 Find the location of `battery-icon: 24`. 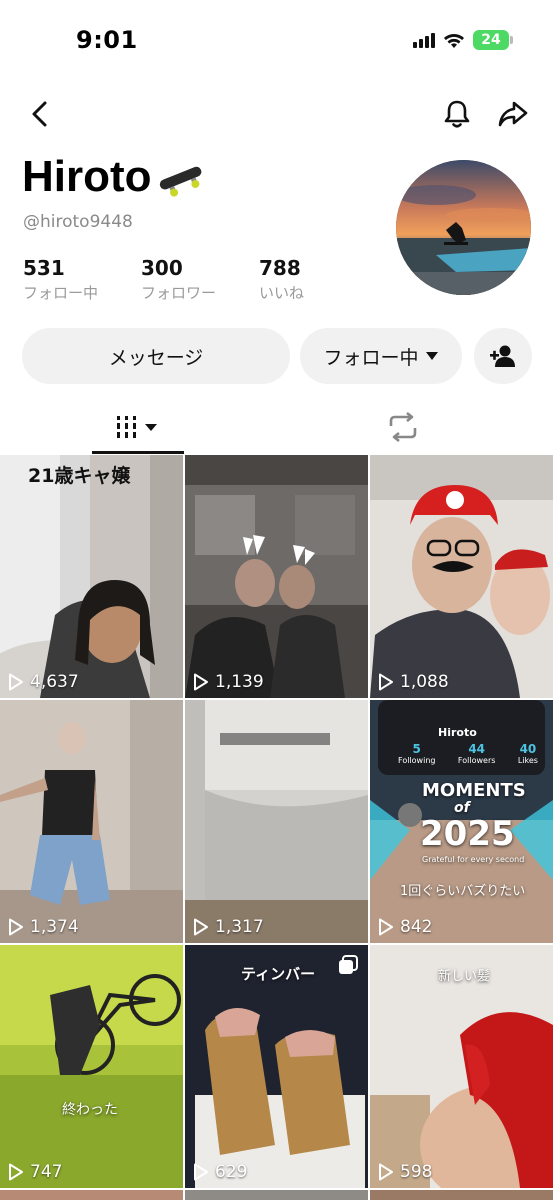

battery-icon: 24 is located at coordinates (493, 40).